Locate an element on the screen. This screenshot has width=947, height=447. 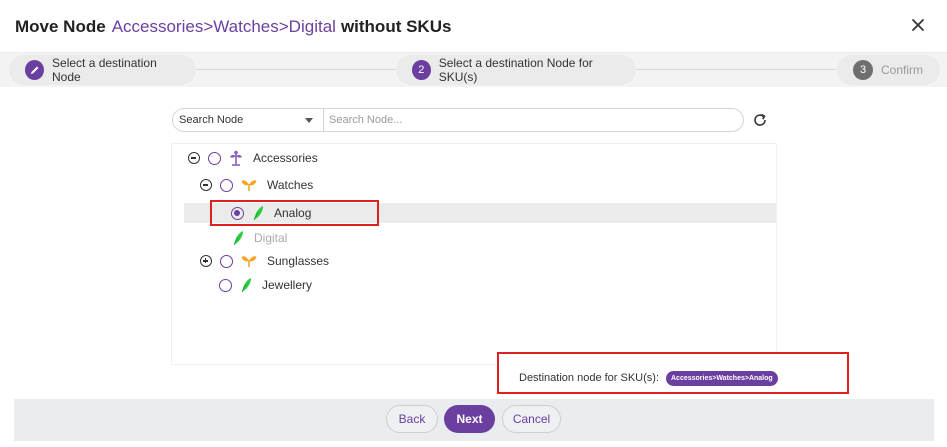
dialog-footer: Back Next Cancel is located at coordinates (474, 420).